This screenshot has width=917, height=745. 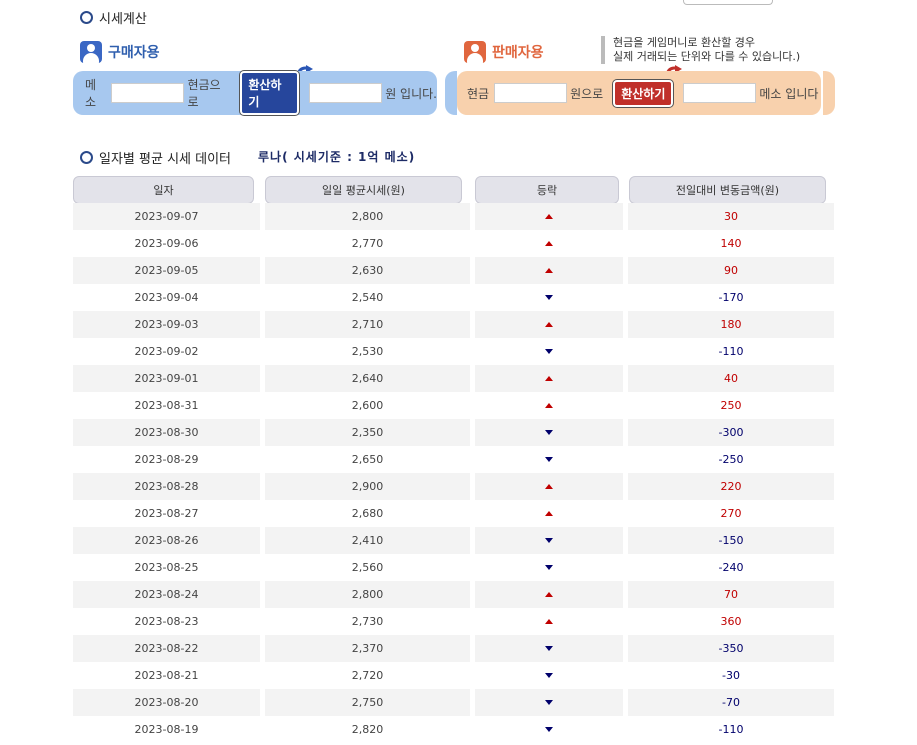 I want to click on top-select-stub, so click(x=728, y=2).